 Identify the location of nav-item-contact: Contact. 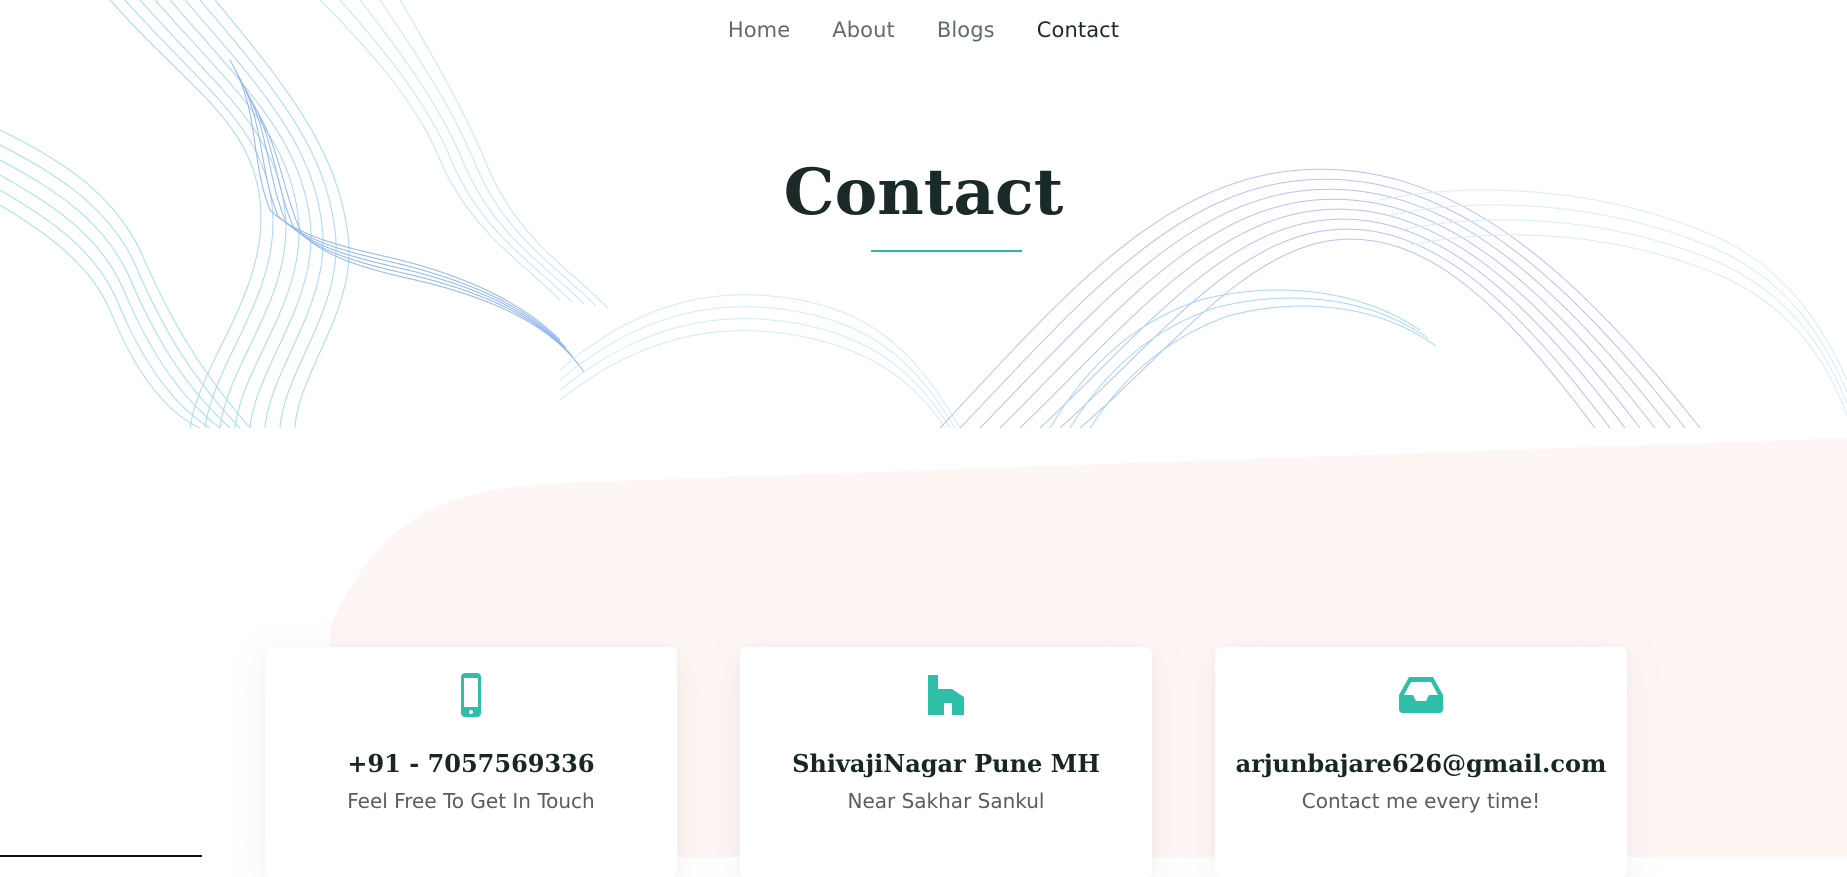
(1078, 30).